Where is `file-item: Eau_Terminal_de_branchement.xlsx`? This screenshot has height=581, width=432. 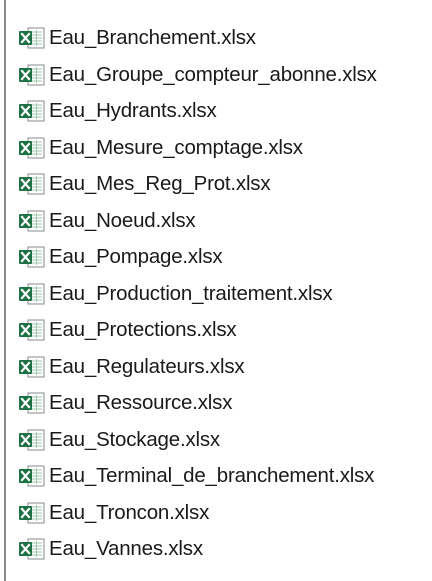
file-item: Eau_Terminal_de_branchement.xlsx is located at coordinates (197, 476).